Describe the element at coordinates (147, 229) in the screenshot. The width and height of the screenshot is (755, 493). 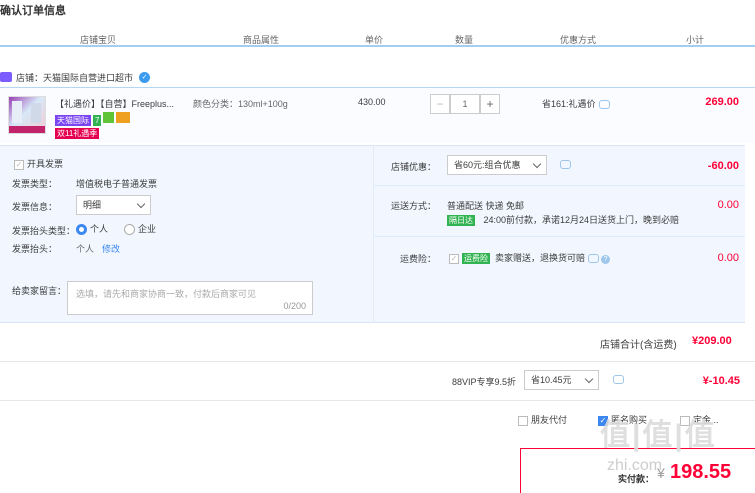
I see `radio-company-label: 企业` at that location.